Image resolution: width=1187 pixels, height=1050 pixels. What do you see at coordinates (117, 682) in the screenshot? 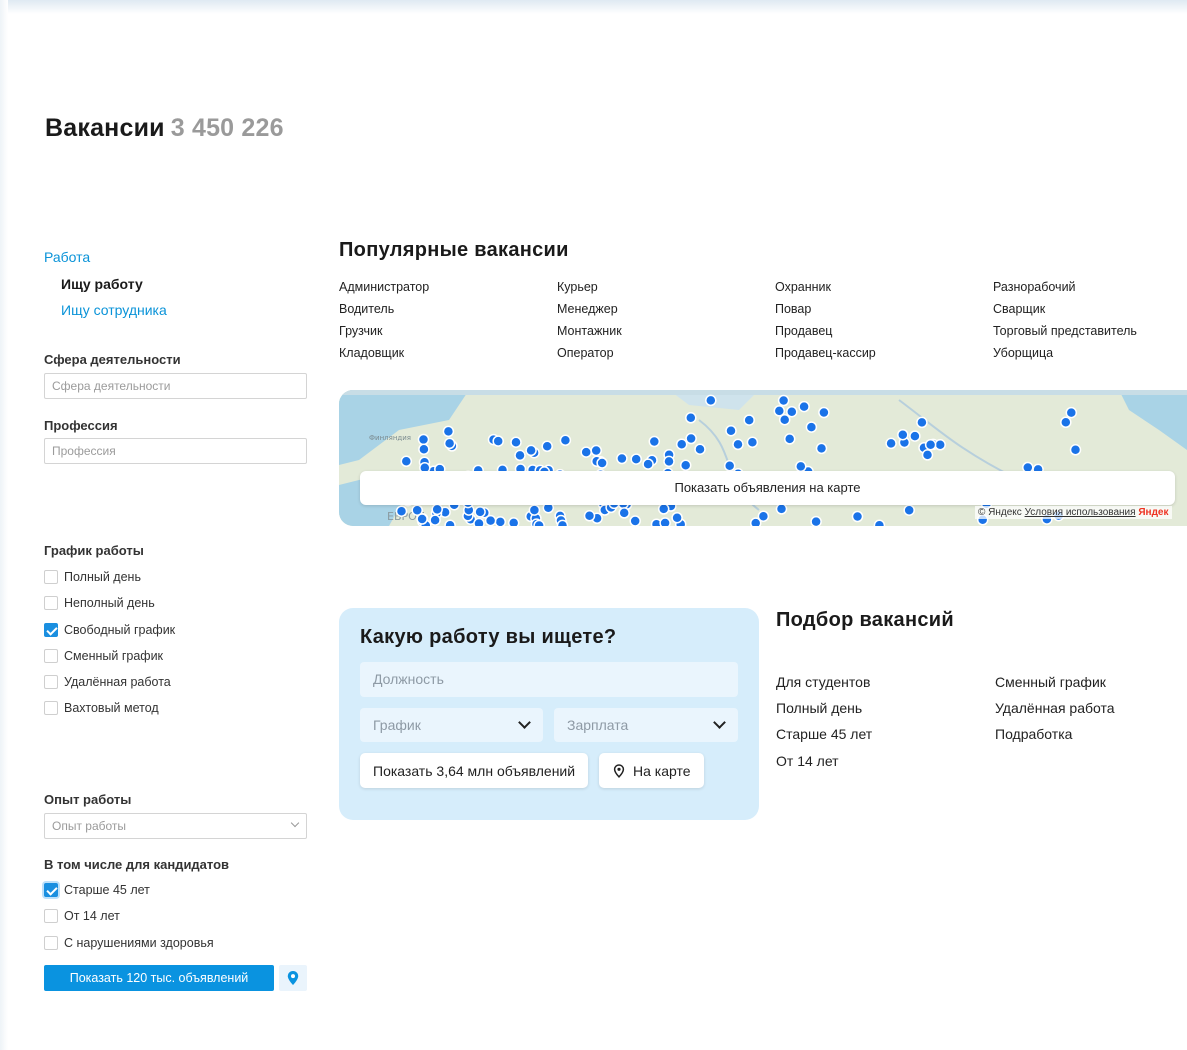
I see `checkbox-label: Удалённая работа` at bounding box center [117, 682].